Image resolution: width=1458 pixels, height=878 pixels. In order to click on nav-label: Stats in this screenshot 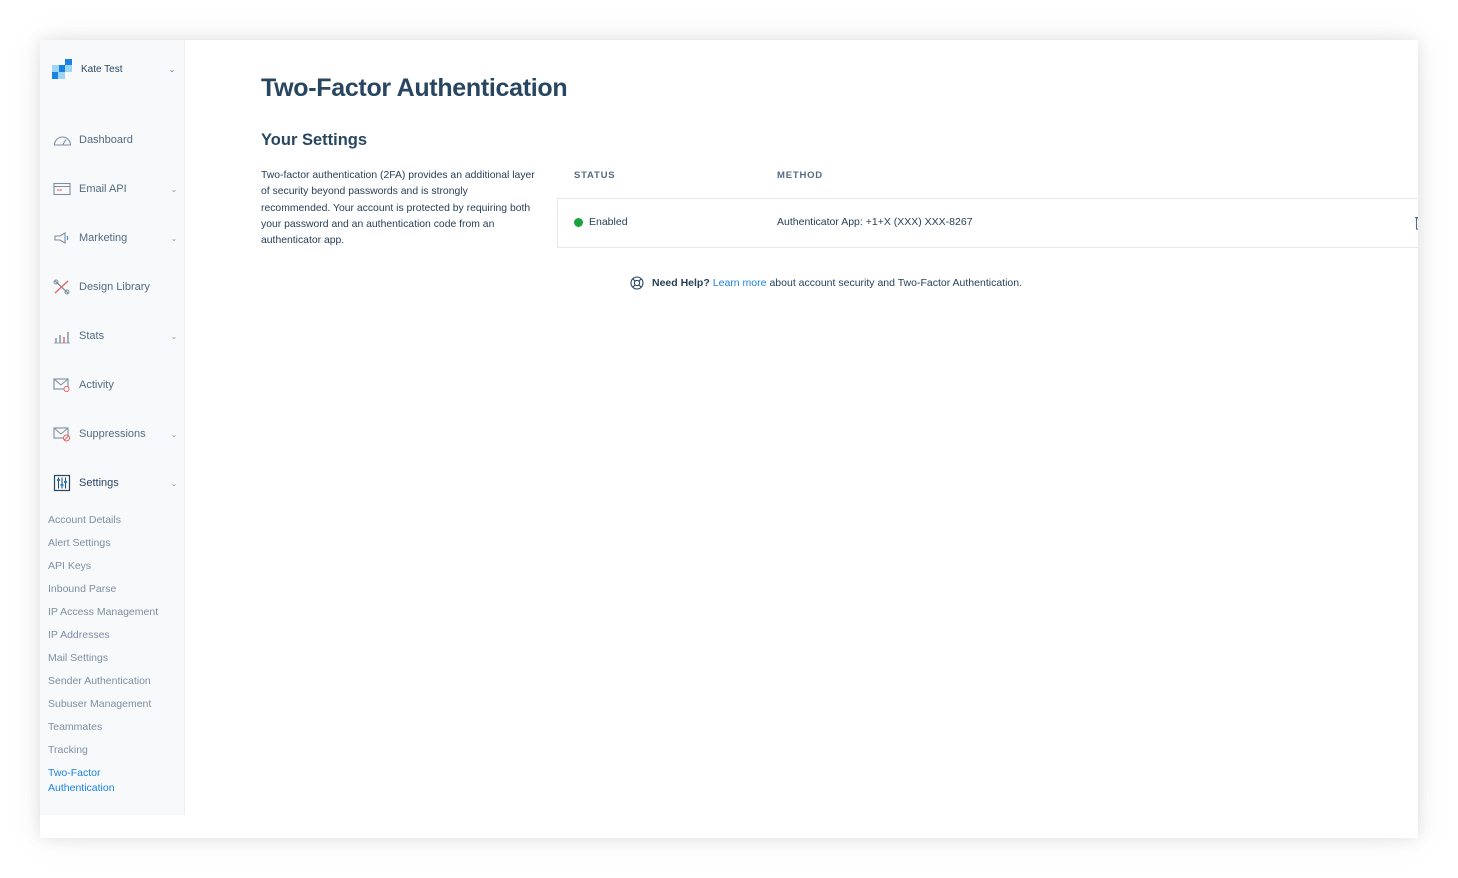, I will do `click(92, 336)`.